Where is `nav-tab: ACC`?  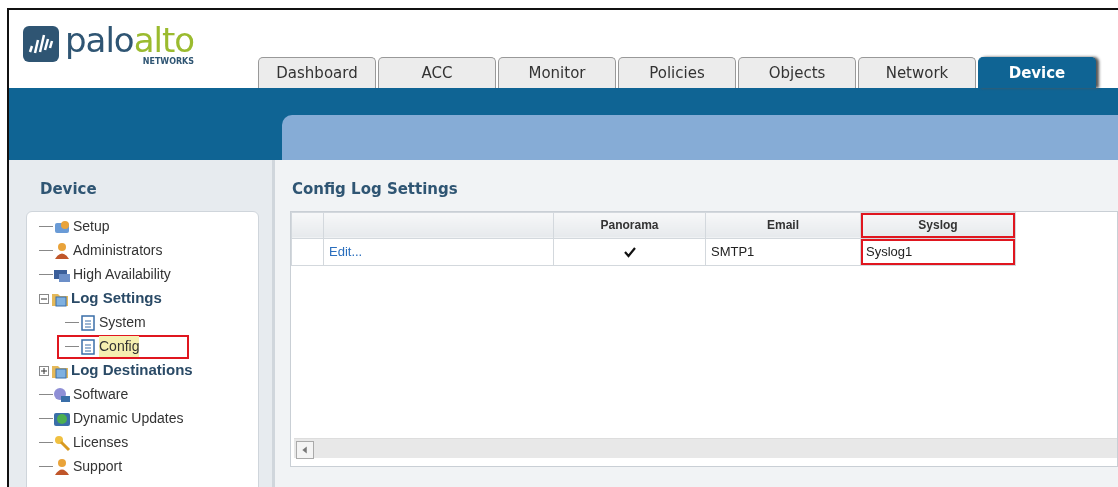
nav-tab: ACC is located at coordinates (437, 72).